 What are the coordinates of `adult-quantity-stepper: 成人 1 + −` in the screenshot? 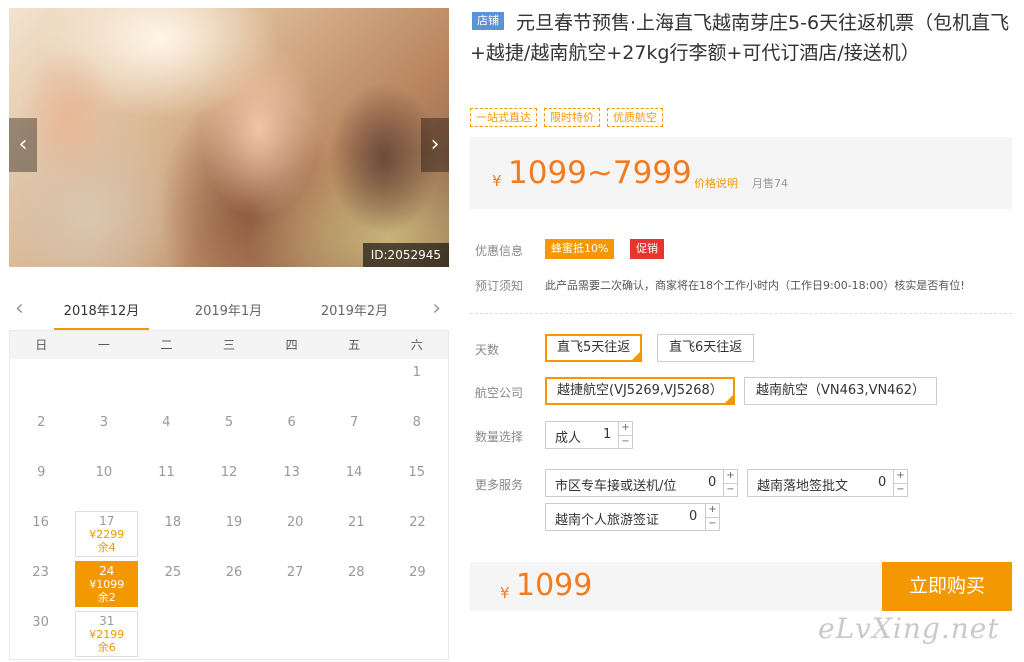 It's located at (589, 435).